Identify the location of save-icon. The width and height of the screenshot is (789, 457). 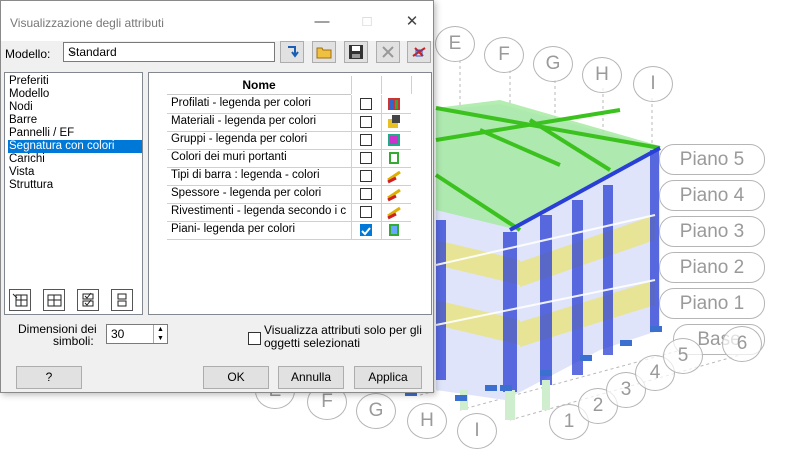
(356, 52).